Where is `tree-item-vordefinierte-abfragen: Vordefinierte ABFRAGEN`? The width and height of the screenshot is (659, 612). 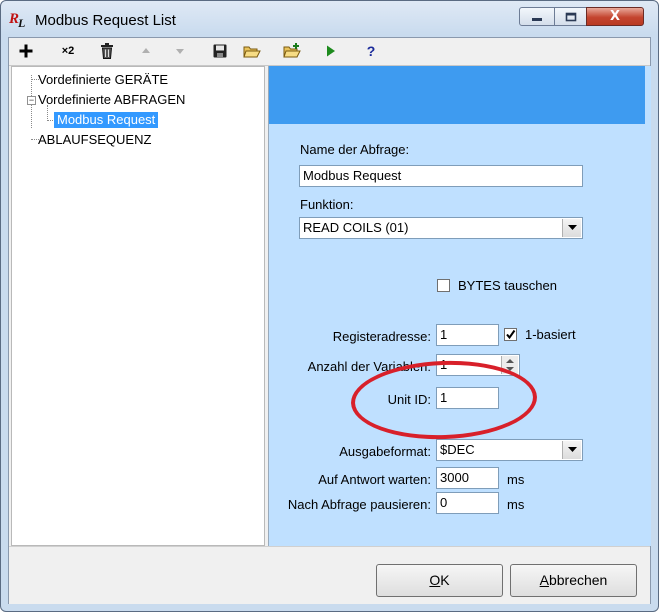
tree-item-vordefinierte-abfragen: Vordefinierte ABFRAGEN is located at coordinates (111, 100).